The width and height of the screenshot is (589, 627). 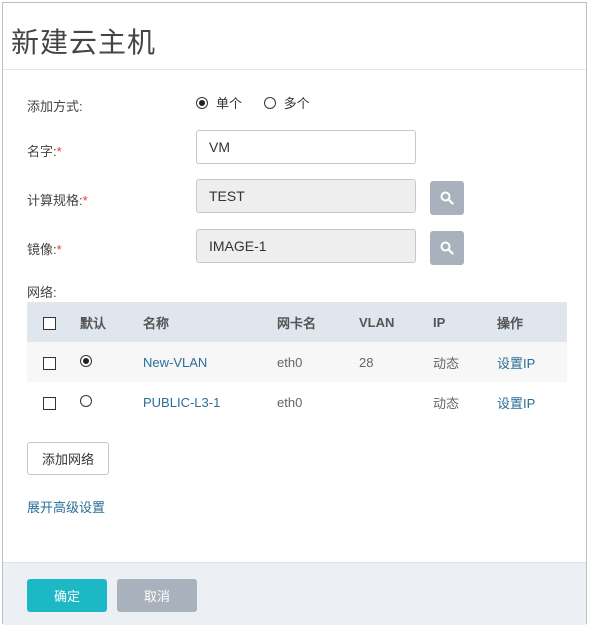 I want to click on confirm-button: 确定, so click(x=67, y=595).